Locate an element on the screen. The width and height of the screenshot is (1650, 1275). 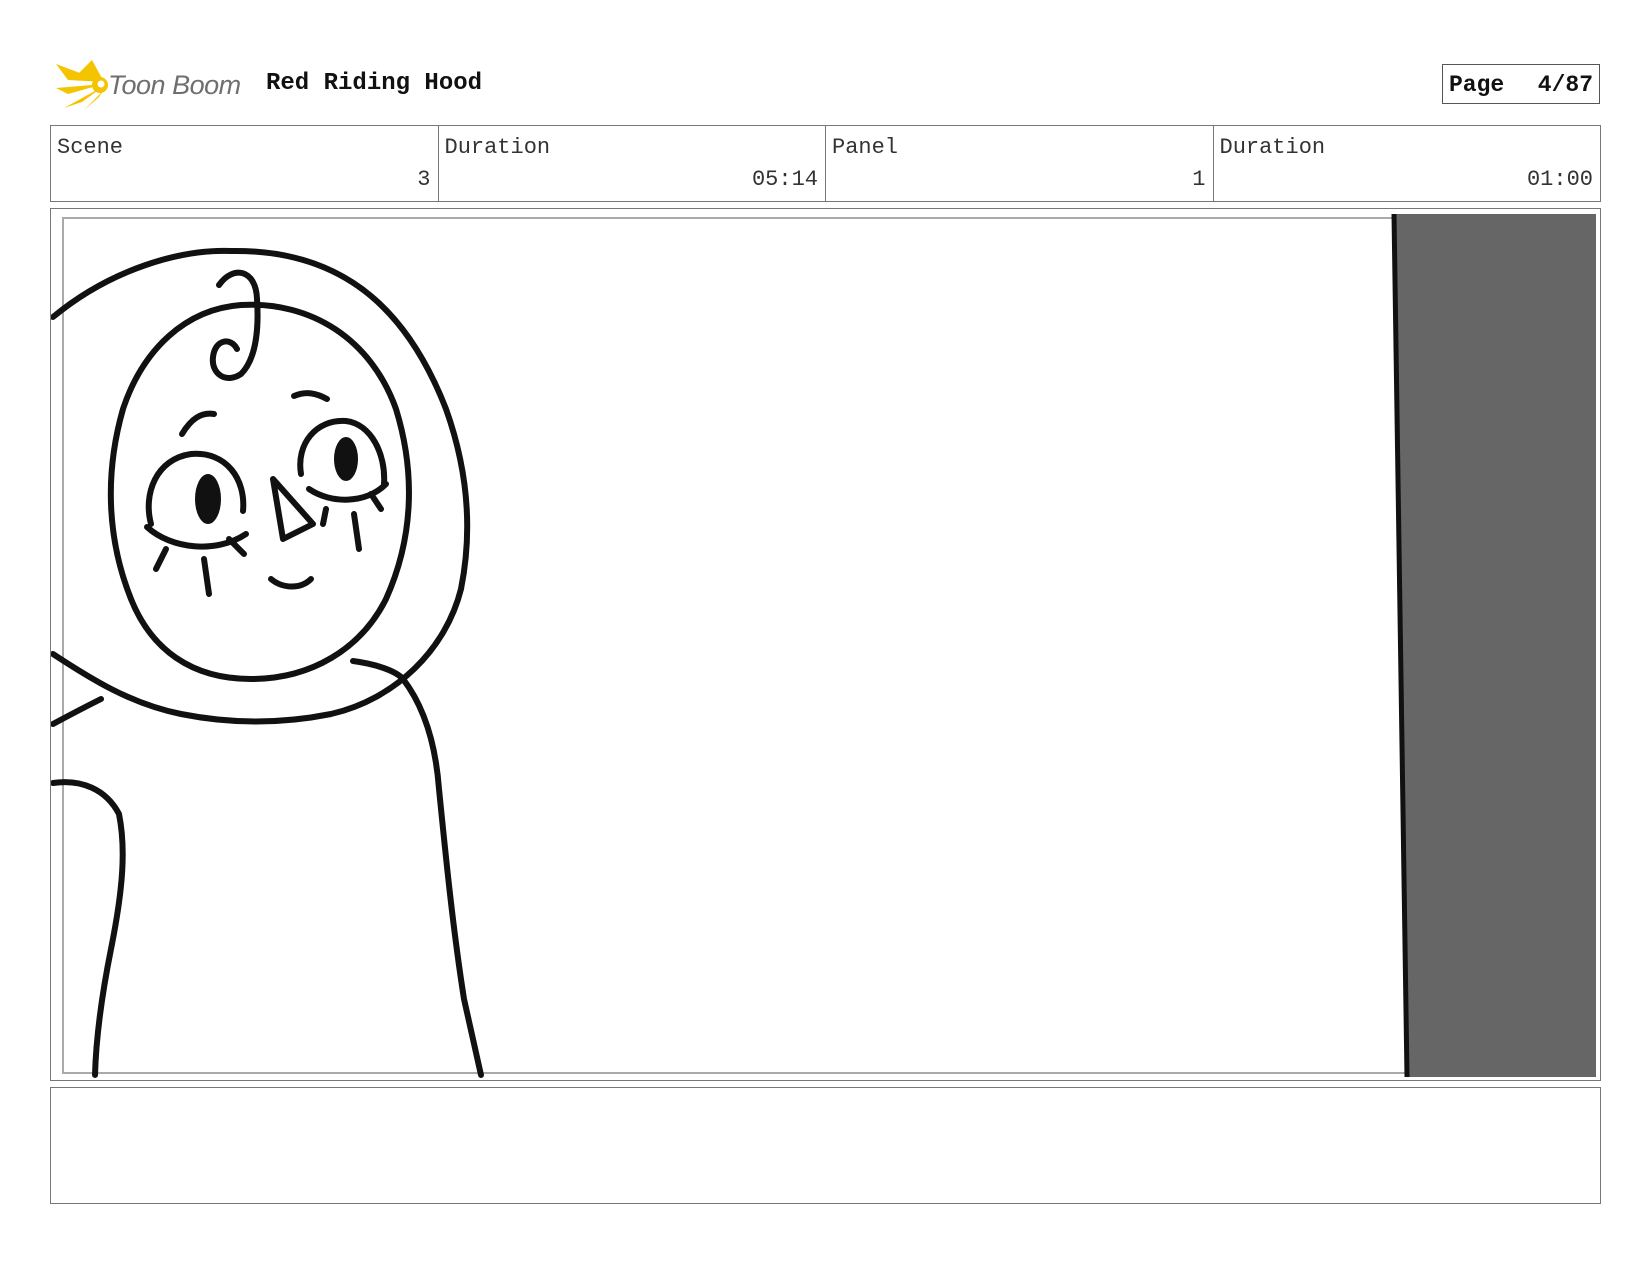
scene-duration-cell: Duration 05:14 is located at coordinates (632, 163).